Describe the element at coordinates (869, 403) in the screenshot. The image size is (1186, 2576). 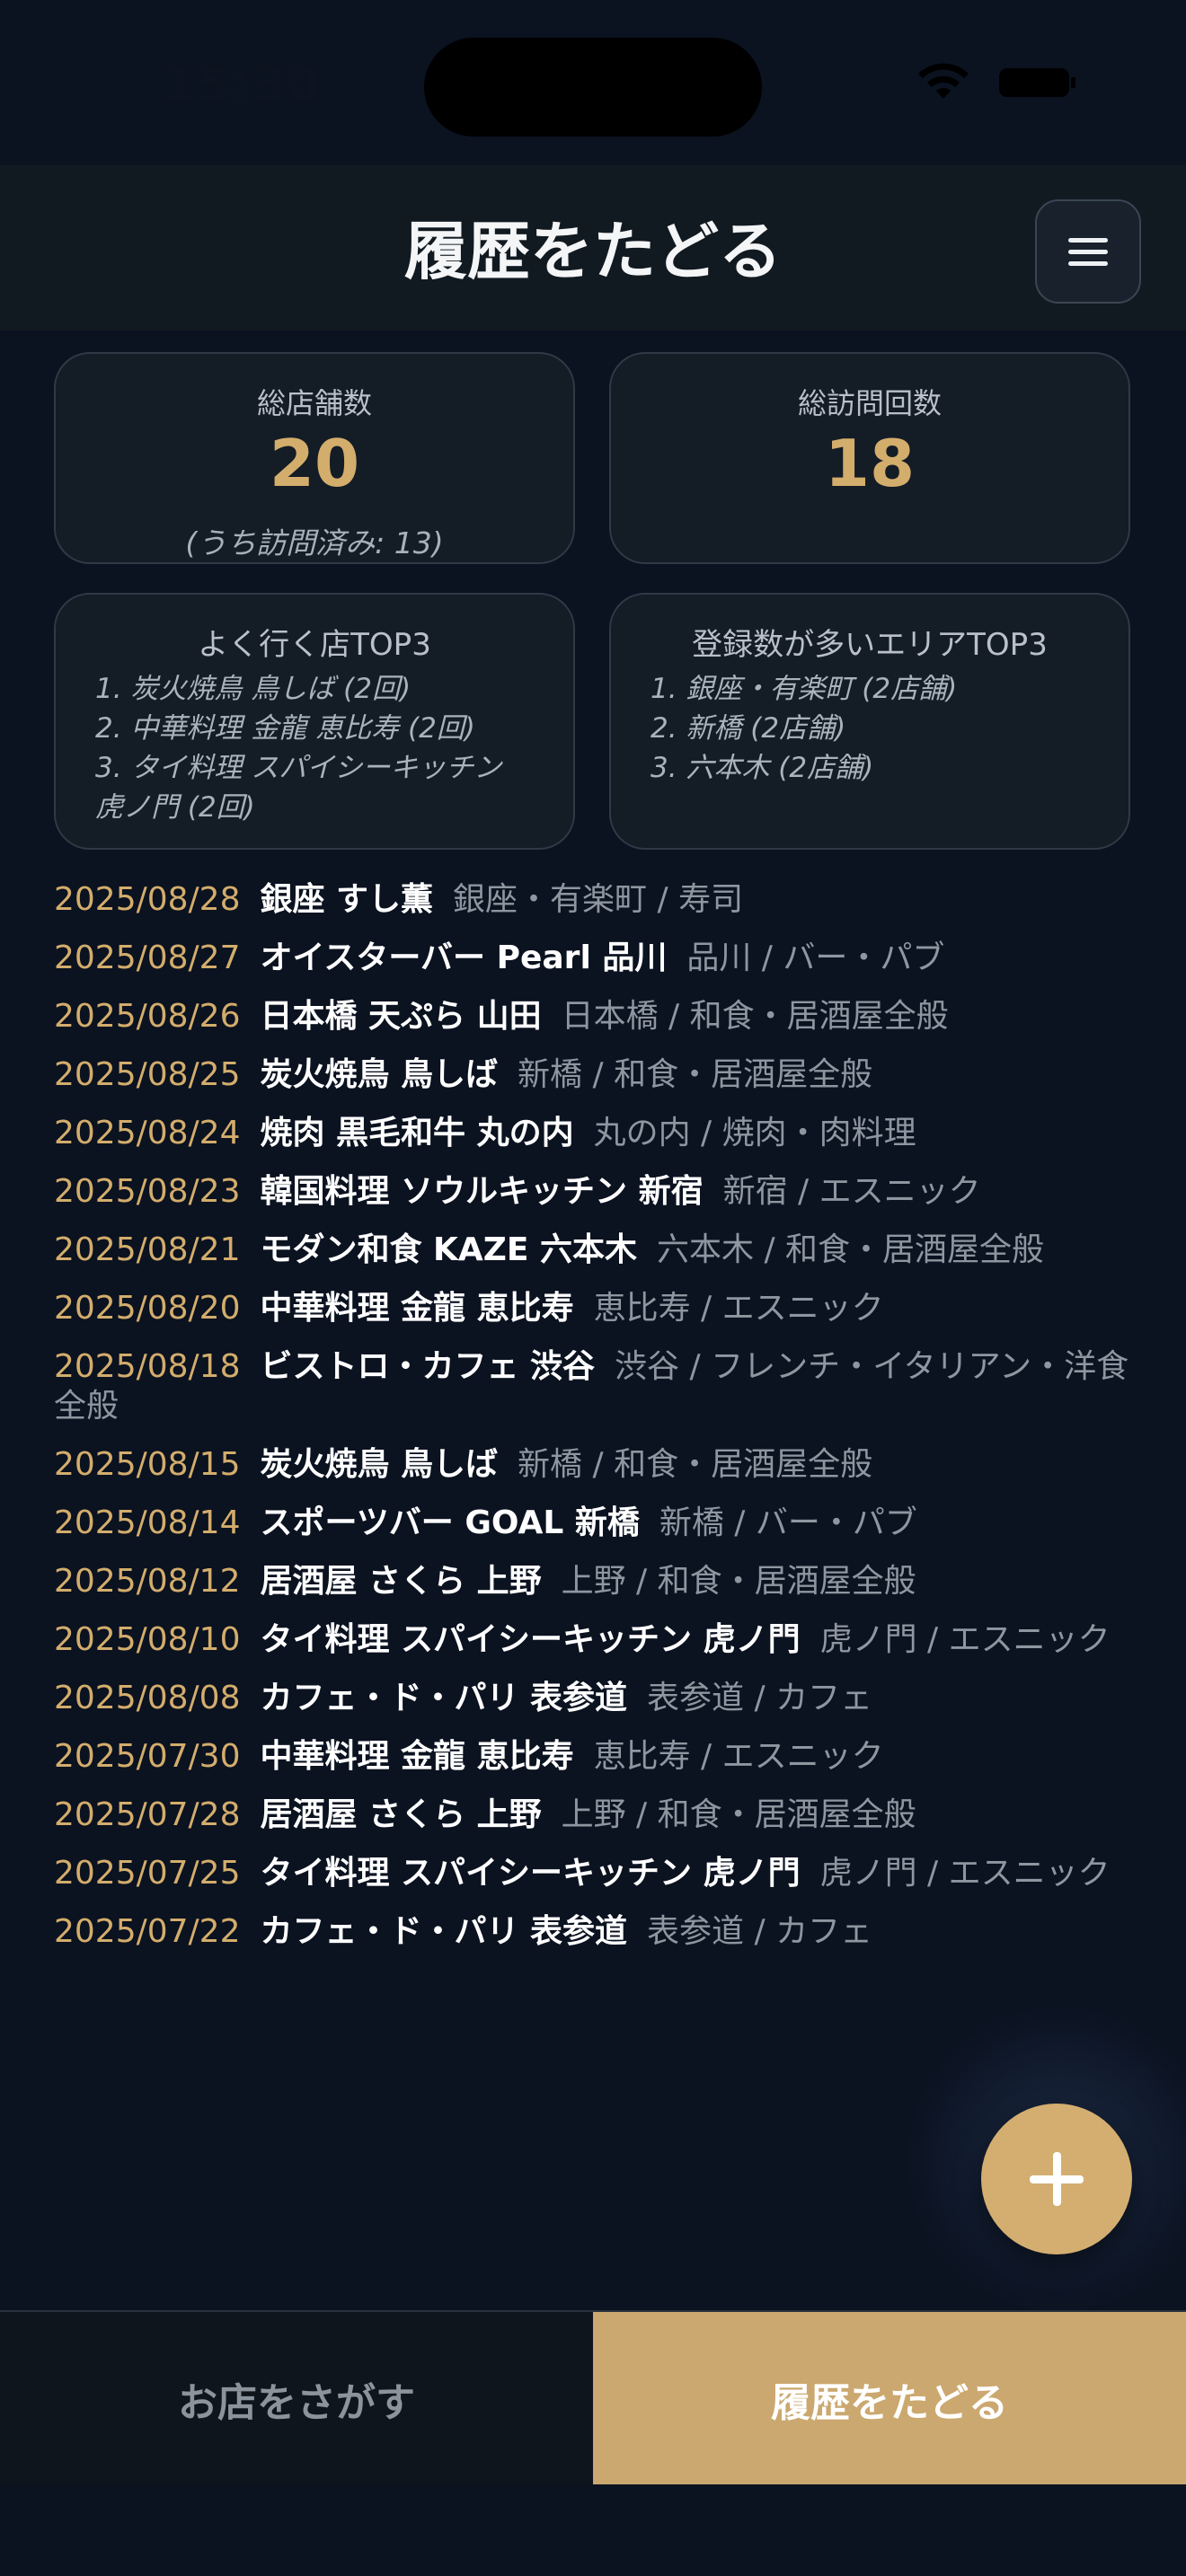
I see `total-visits-label: 総訪問回数` at that location.